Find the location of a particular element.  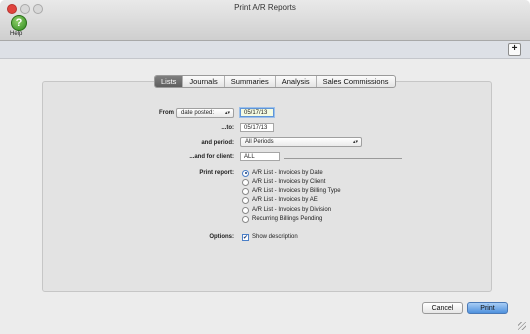

tab-lists: Lists is located at coordinates (169, 81).